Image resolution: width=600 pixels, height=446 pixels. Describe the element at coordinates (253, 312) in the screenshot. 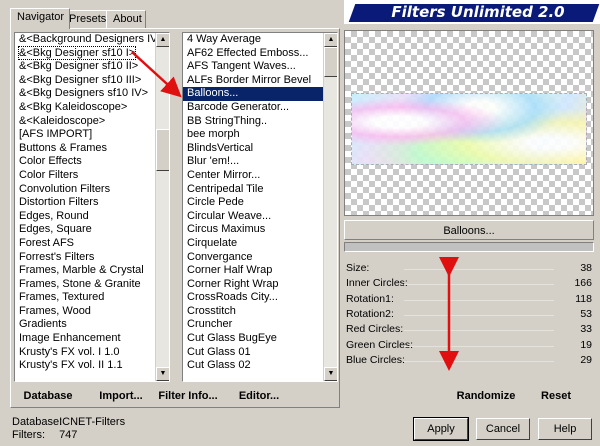

I see `list-item: Crosstitch` at that location.